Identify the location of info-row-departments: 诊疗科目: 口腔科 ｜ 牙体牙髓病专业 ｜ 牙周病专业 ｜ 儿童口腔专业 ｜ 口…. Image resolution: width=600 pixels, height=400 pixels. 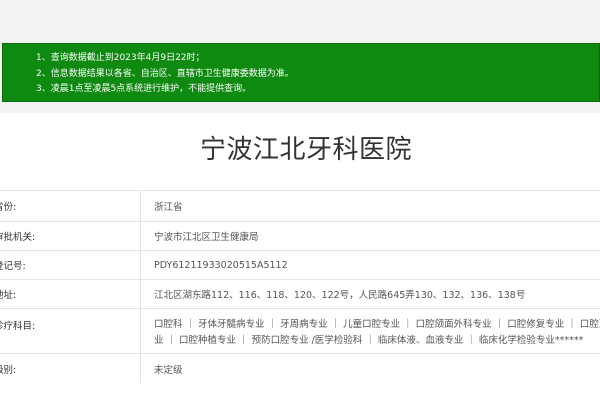
(300, 330).